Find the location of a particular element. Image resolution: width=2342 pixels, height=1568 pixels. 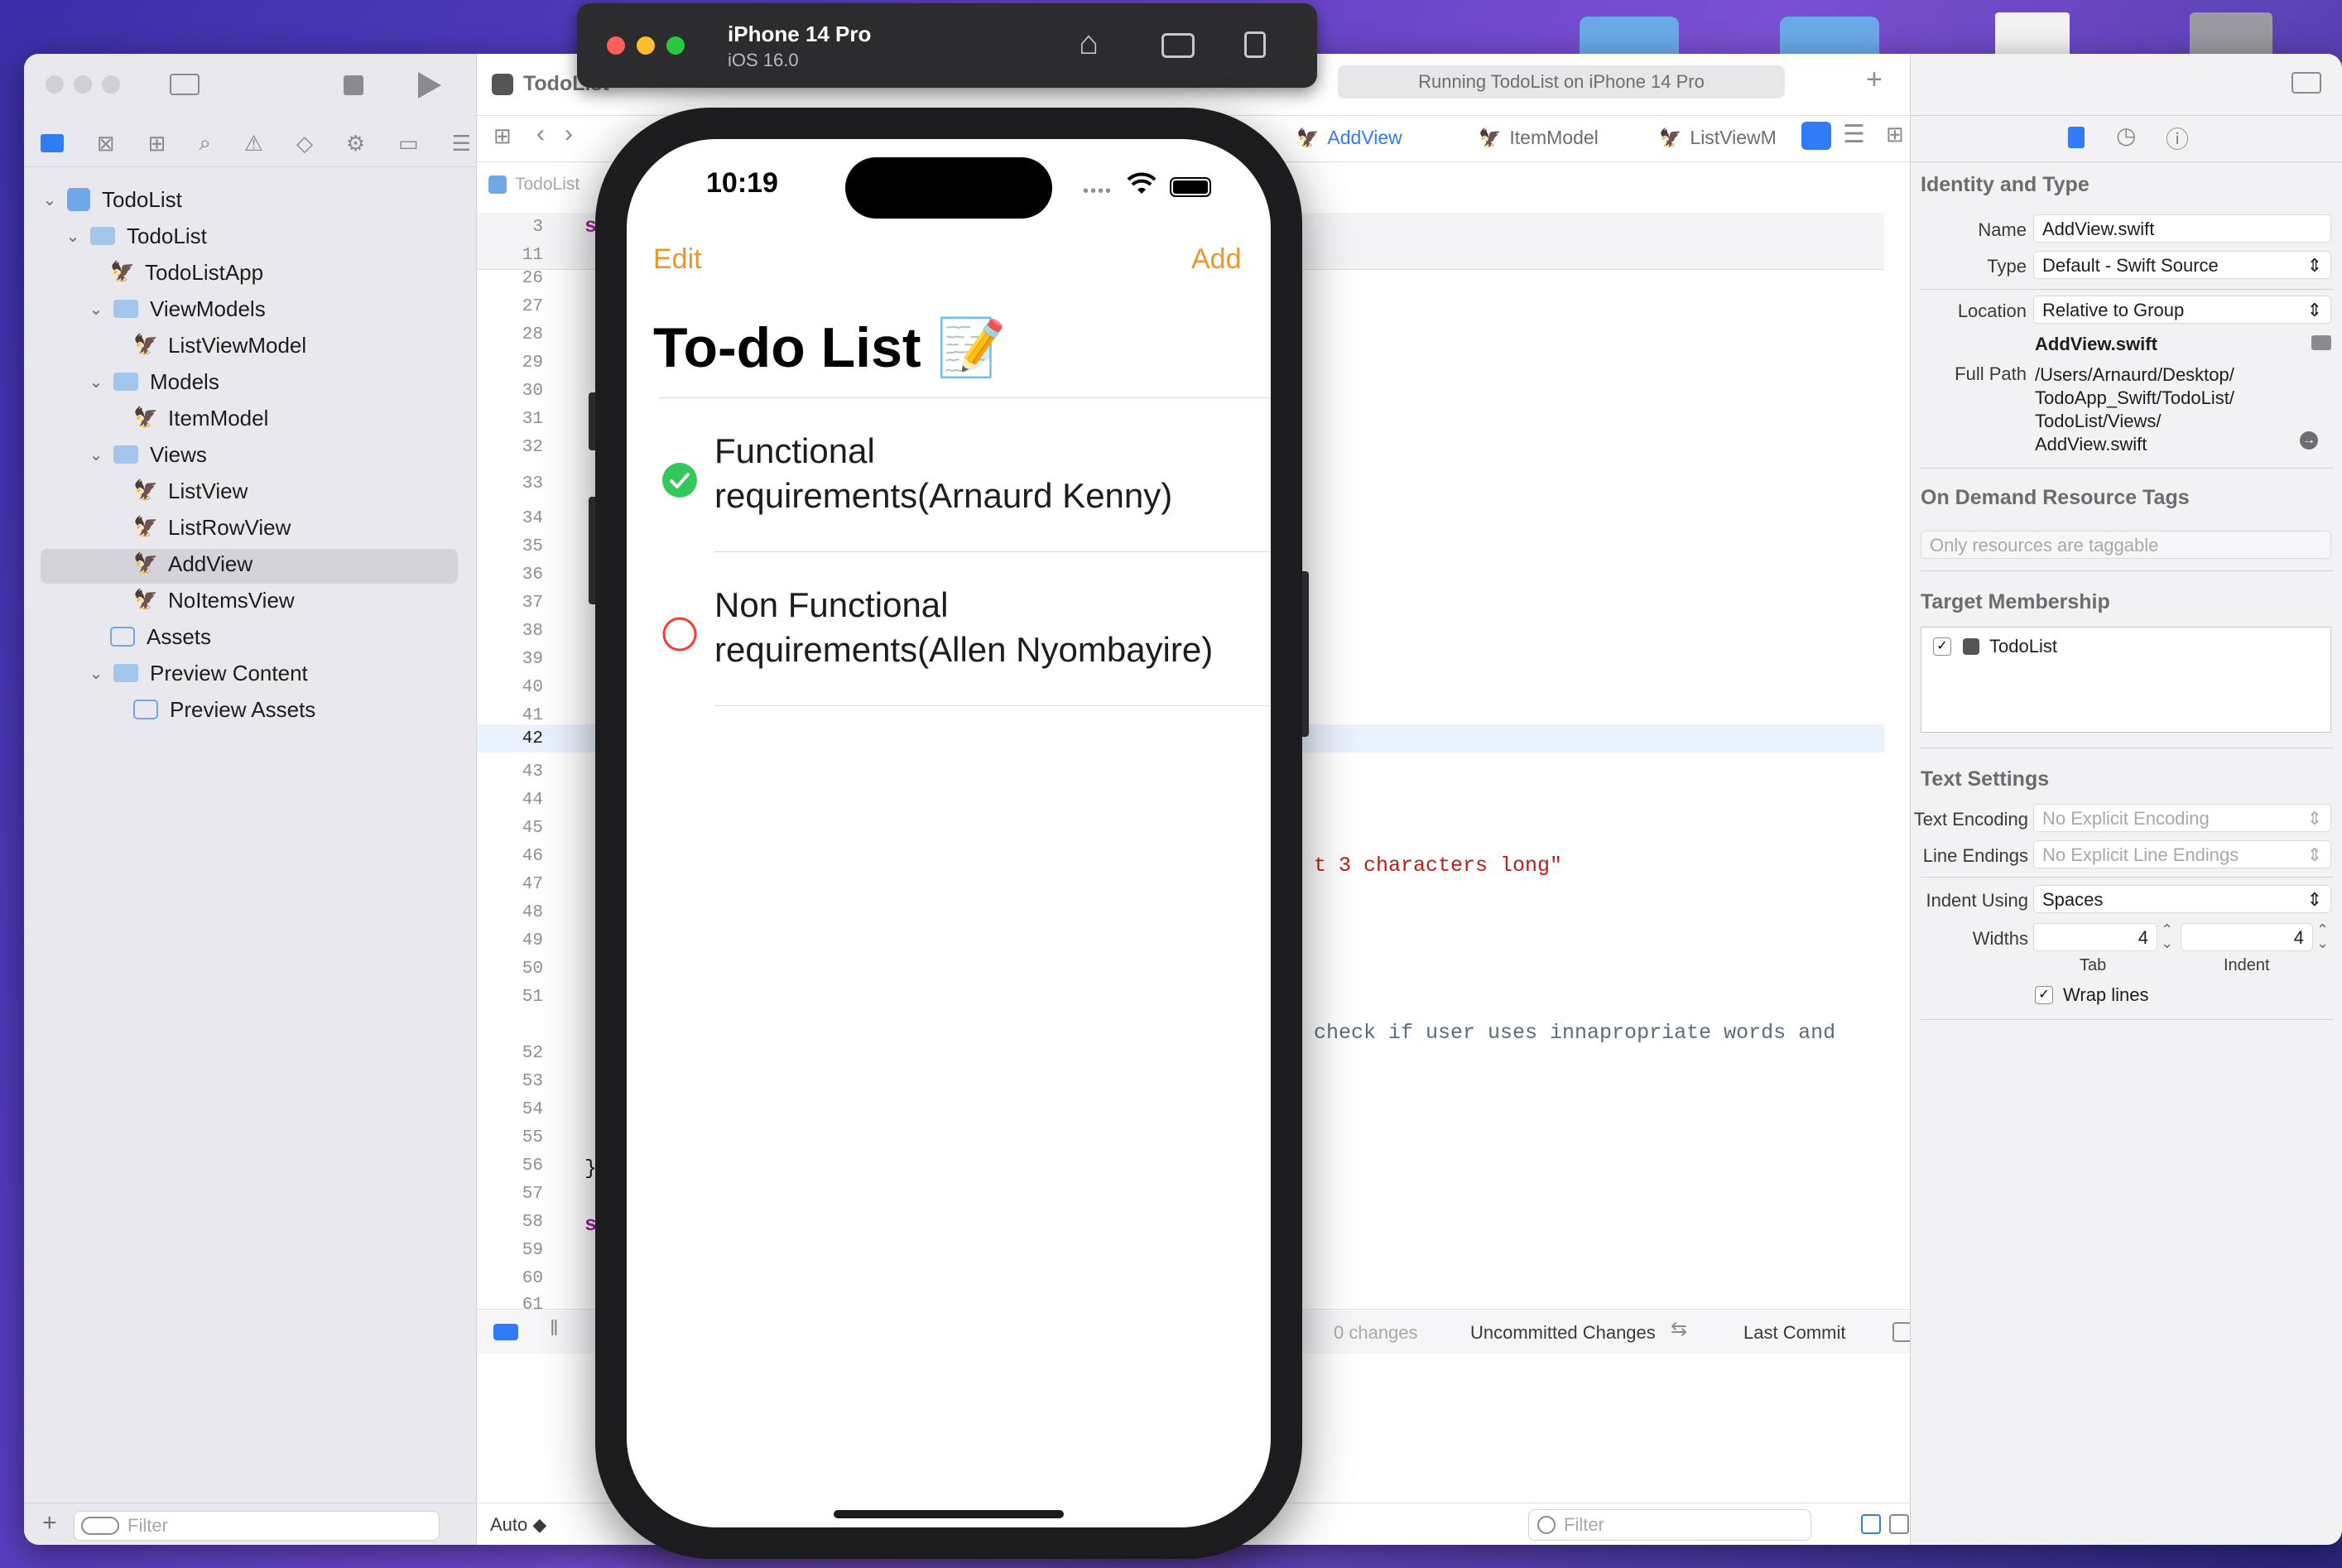

filter-options-icon is located at coordinates (100, 1526).